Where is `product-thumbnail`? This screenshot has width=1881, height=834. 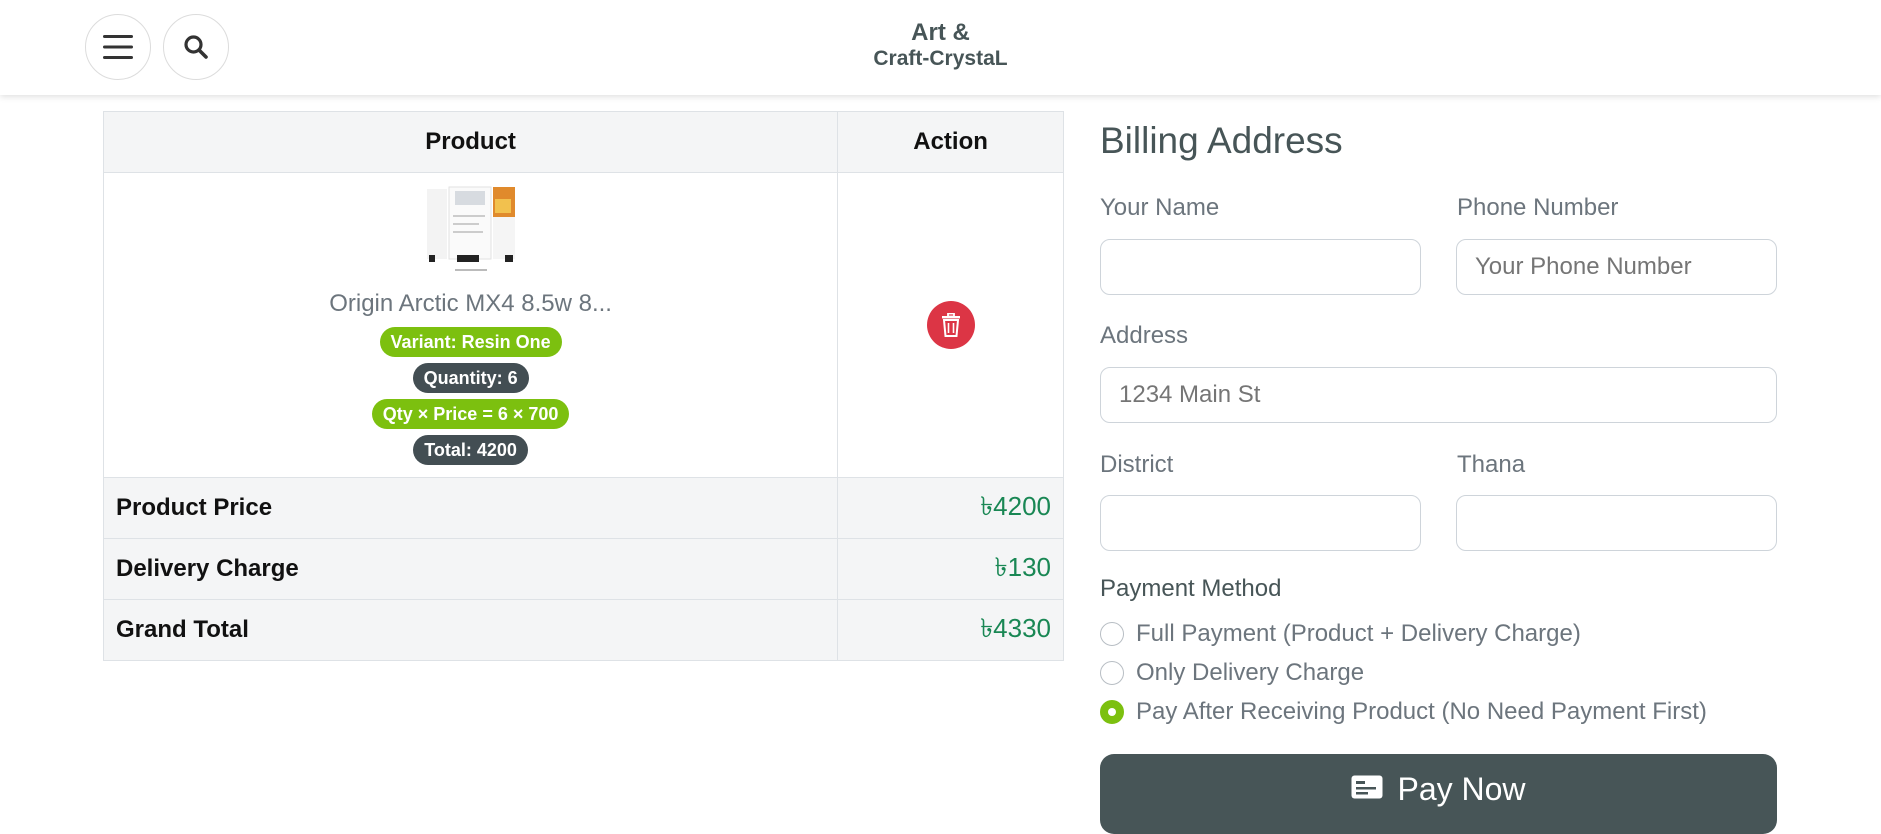
product-thumbnail is located at coordinates (470, 229).